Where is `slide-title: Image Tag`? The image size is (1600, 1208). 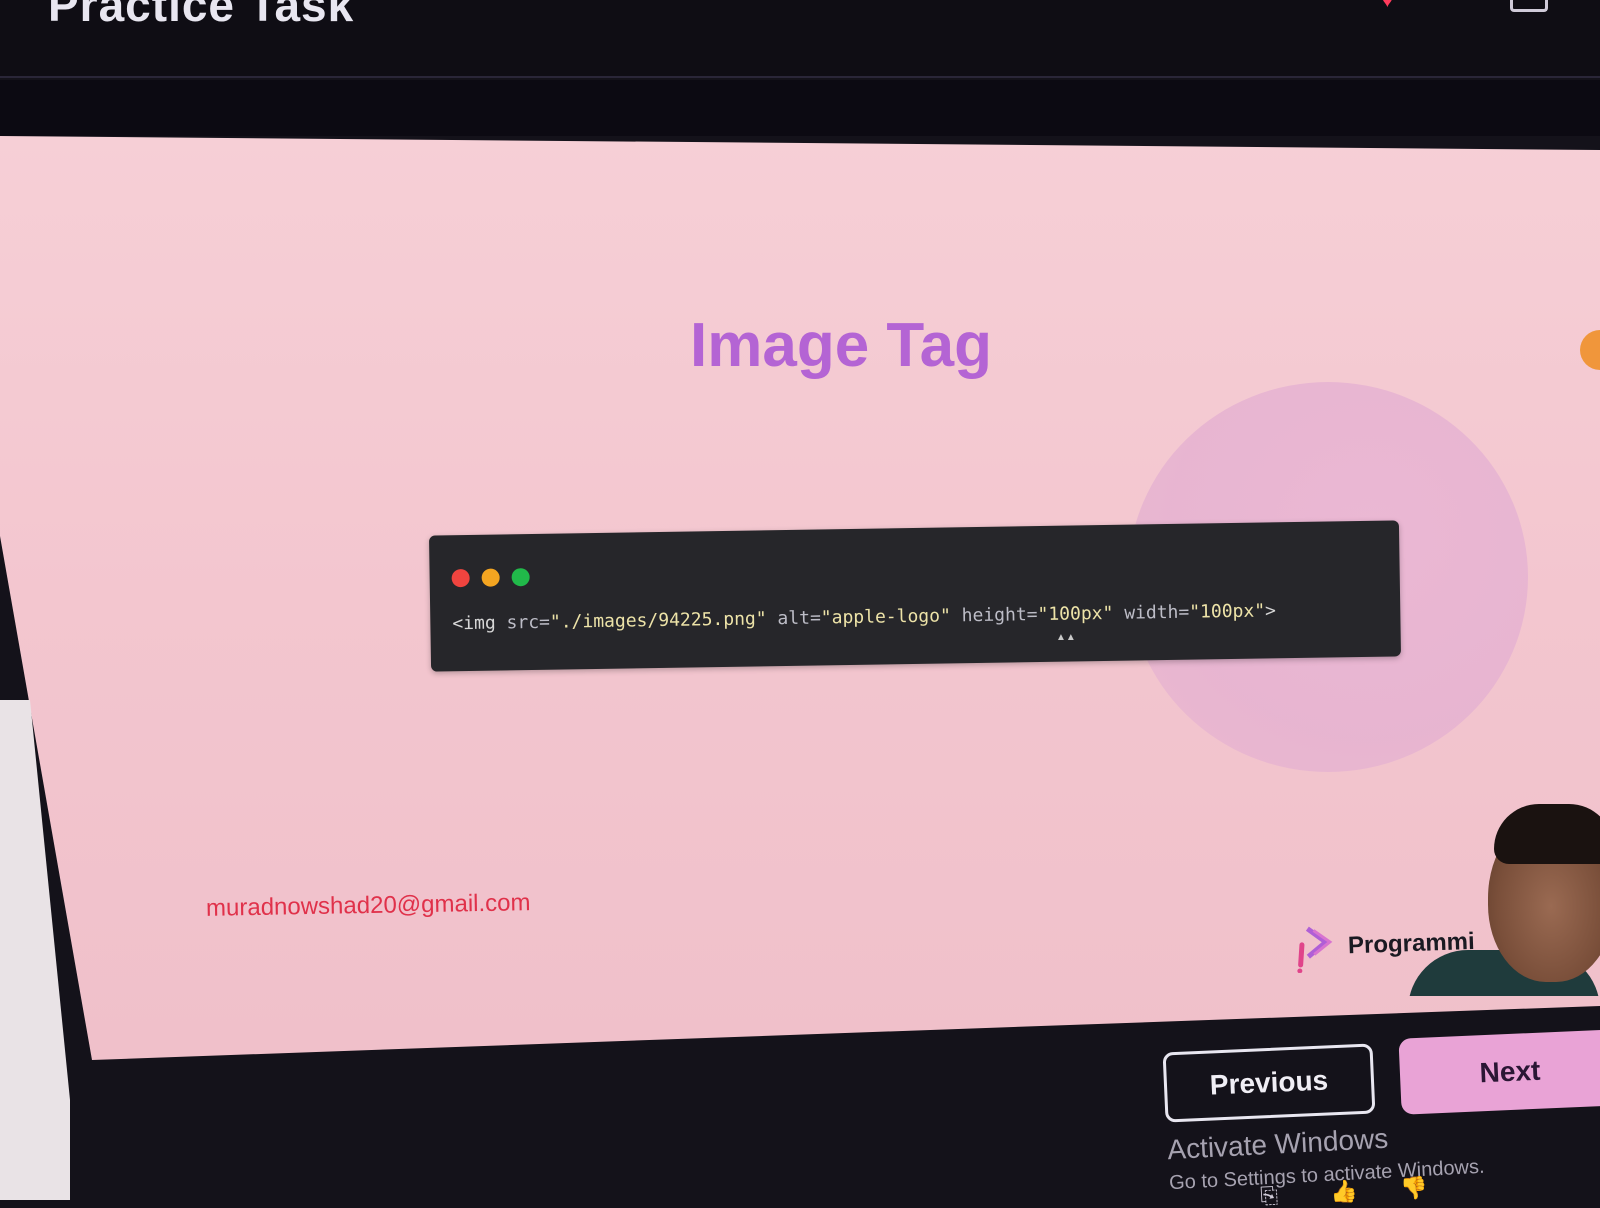 slide-title: Image Tag is located at coordinates (841, 345).